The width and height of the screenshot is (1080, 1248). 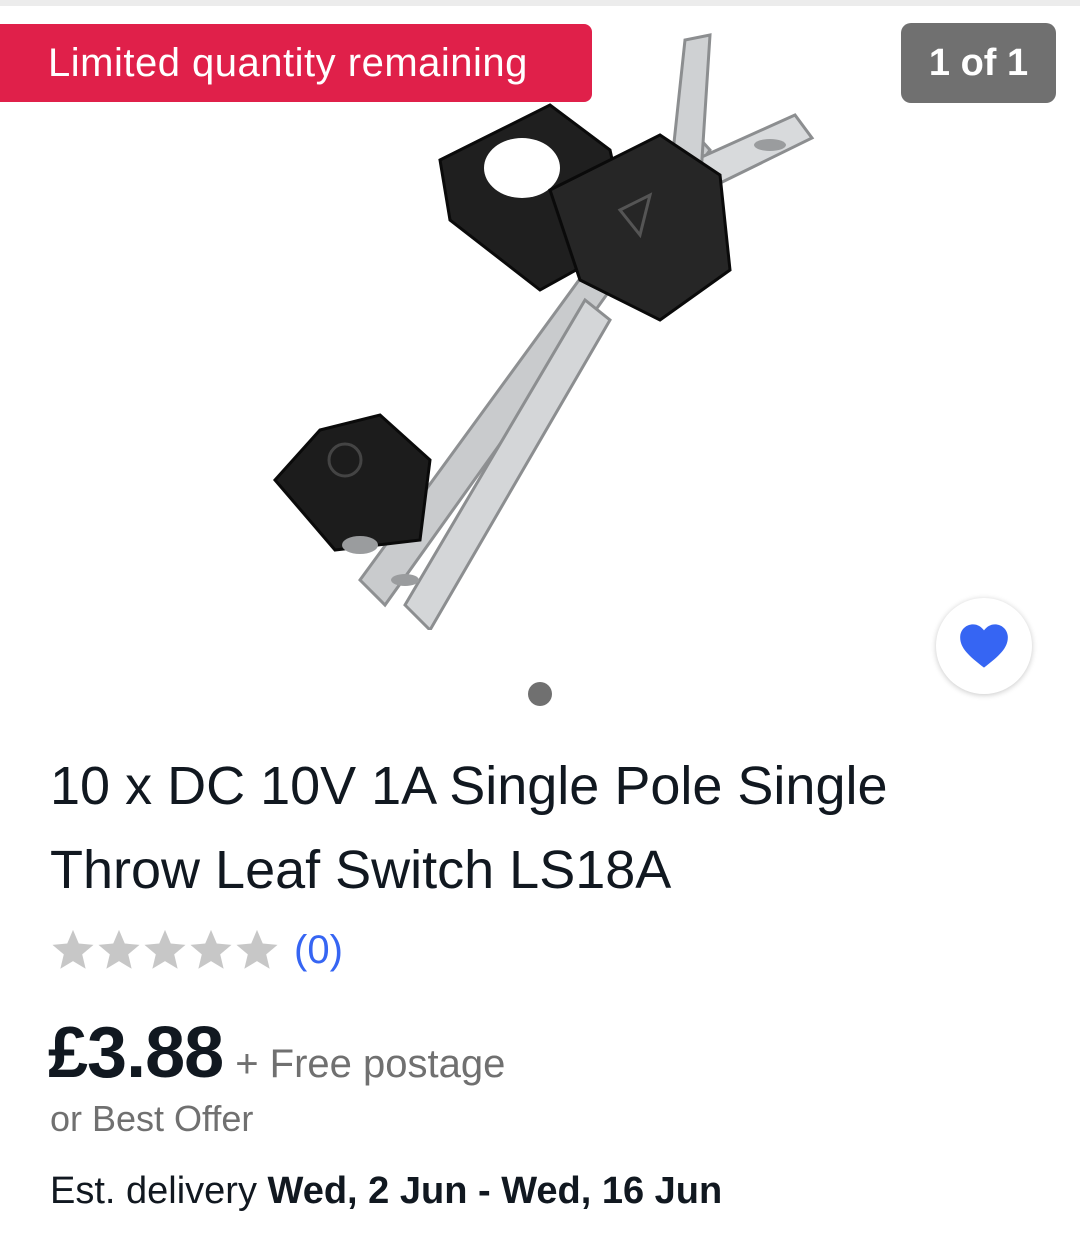 What do you see at coordinates (370, 1064) in the screenshot?
I see `postage-info: + Free postage` at bounding box center [370, 1064].